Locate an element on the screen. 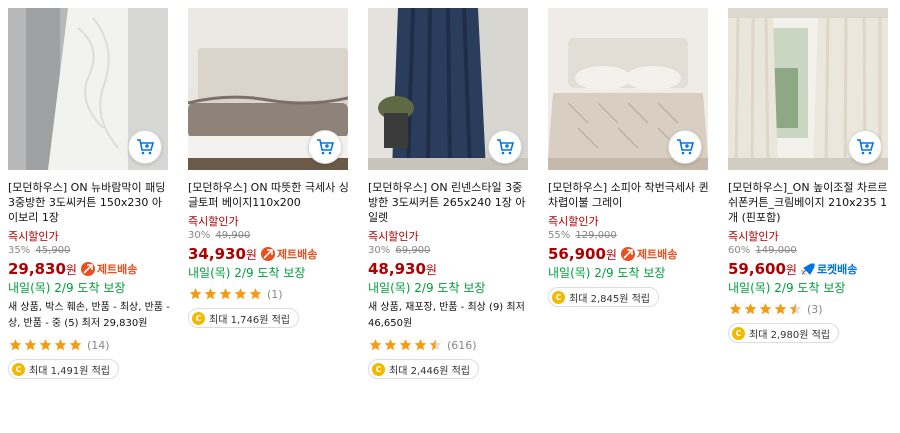 The image size is (900, 433). sale-price: 29,830 is located at coordinates (37, 269).